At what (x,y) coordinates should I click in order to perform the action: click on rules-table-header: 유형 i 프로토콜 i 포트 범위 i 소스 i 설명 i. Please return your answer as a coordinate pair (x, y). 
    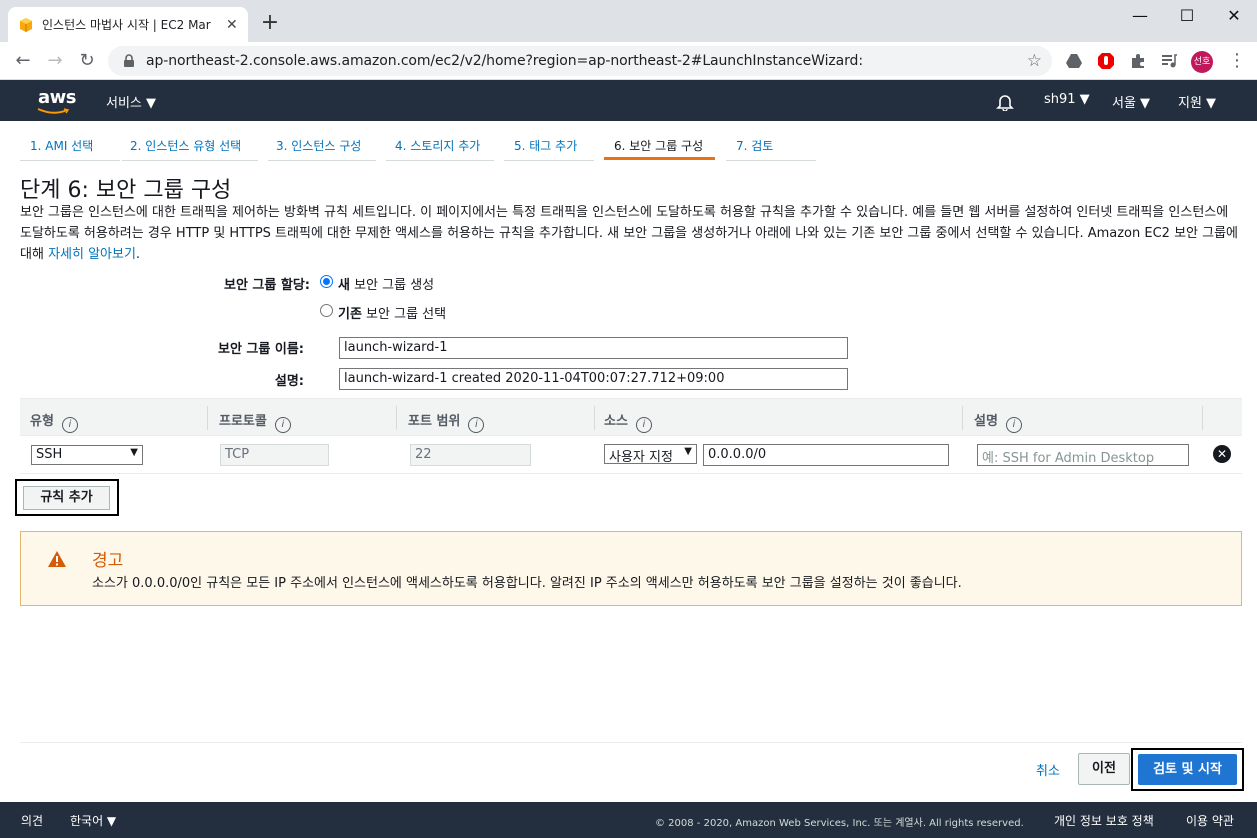
    Looking at the image, I should click on (631, 417).